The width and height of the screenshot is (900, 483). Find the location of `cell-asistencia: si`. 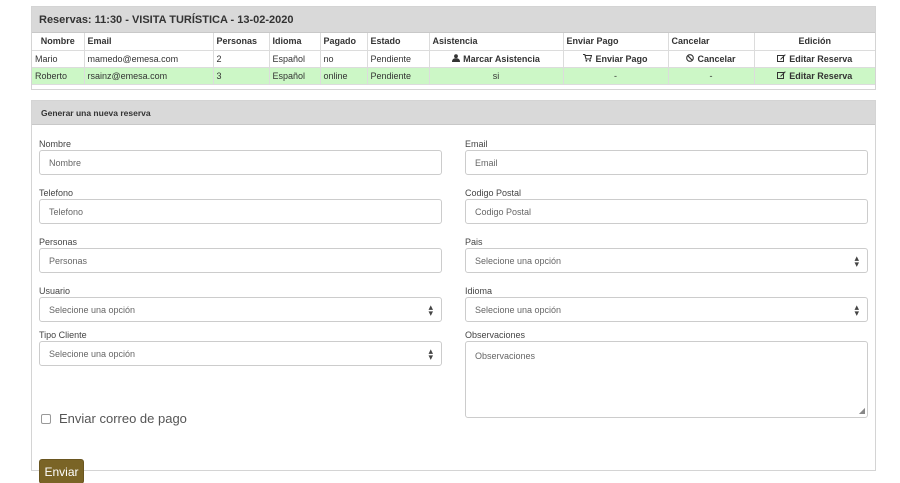

cell-asistencia: si is located at coordinates (496, 76).